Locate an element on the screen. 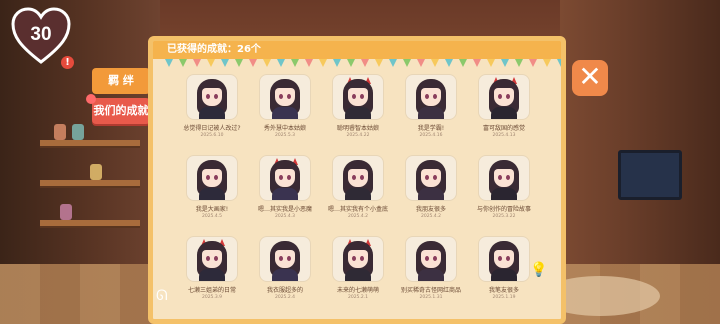 Image resolution: width=720 pixels, height=324 pixels. achievement-card: 我衣服超多的 2025.2.4 is located at coordinates (285, 272).